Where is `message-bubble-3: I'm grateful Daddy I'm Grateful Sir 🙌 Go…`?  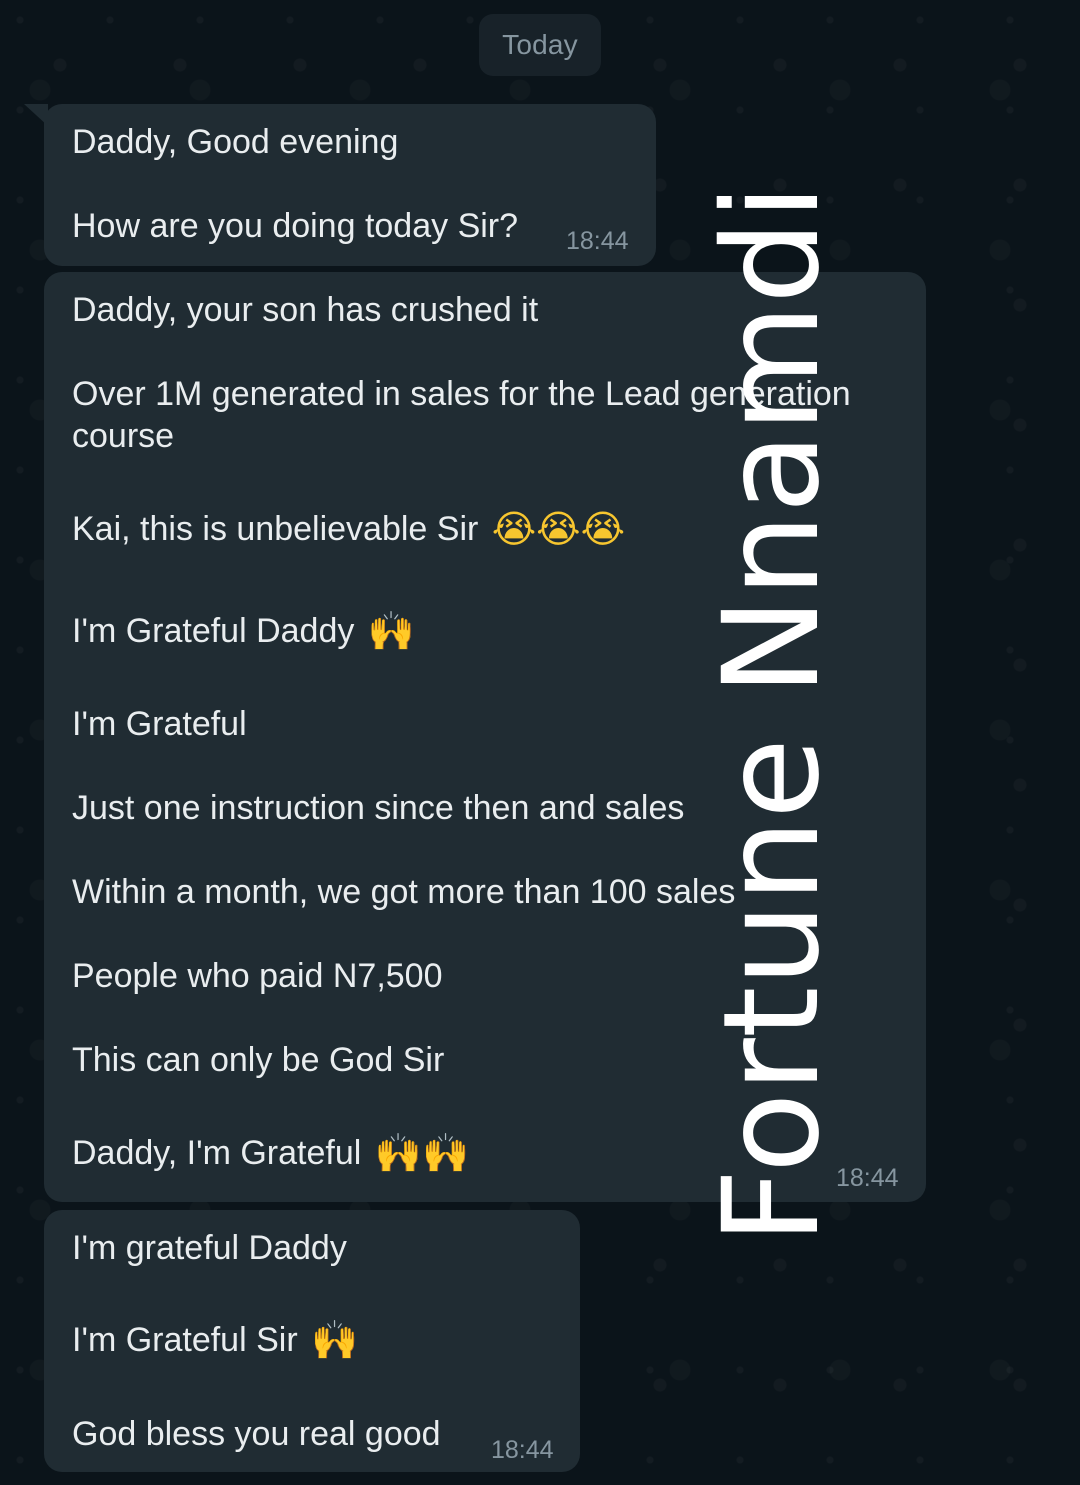
message-bubble-3: I'm grateful Daddy I'm Grateful Sir 🙌 Go… is located at coordinates (312, 1341).